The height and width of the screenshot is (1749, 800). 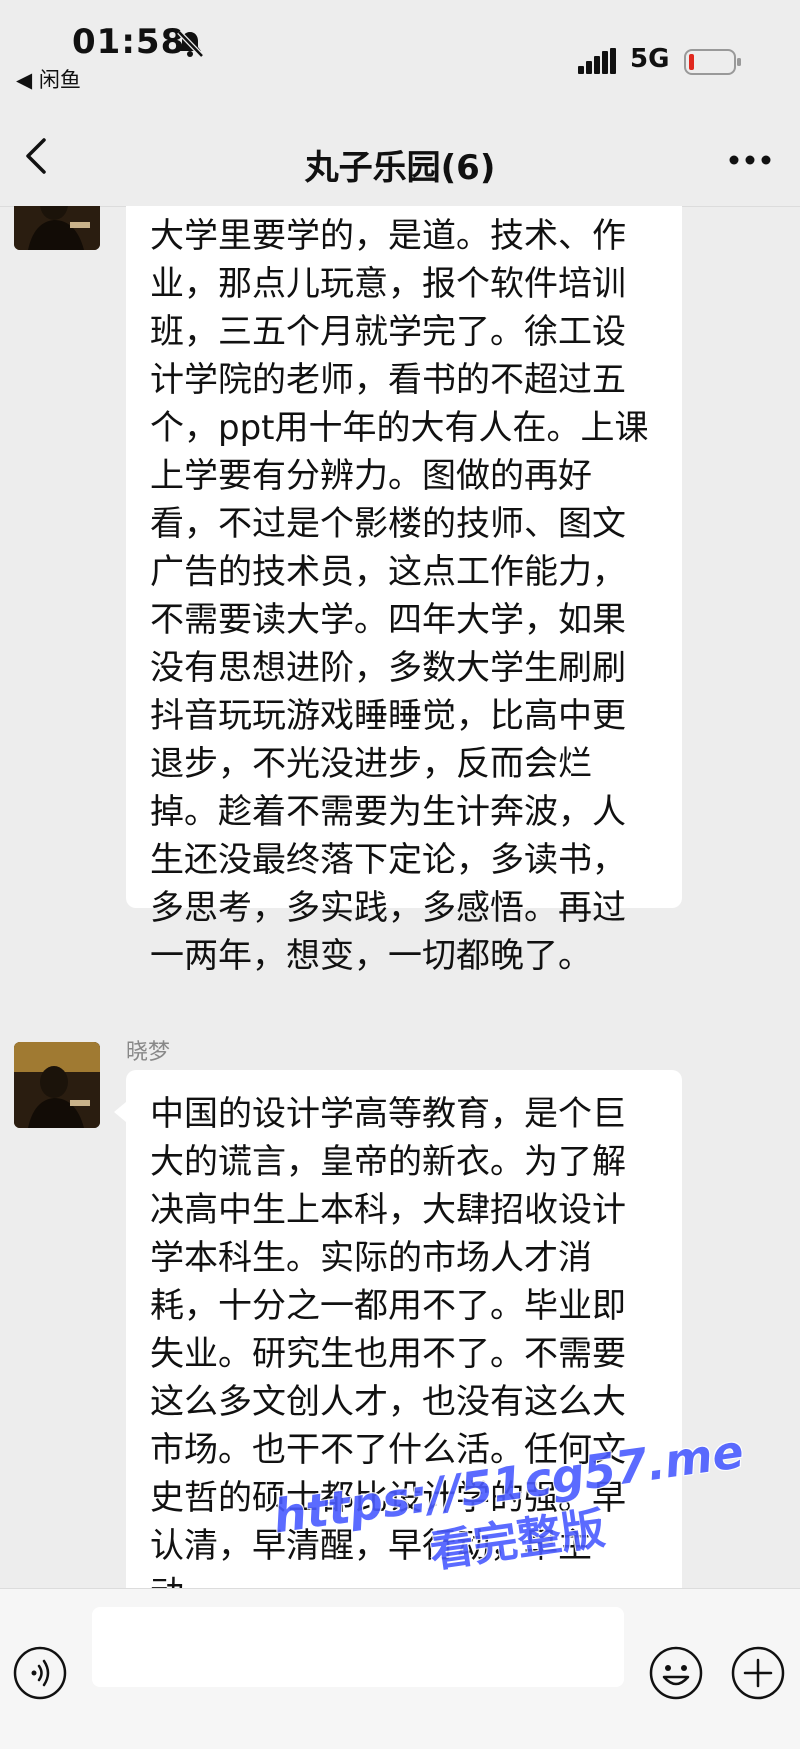 I want to click on battery-icon, so click(x=712, y=62).